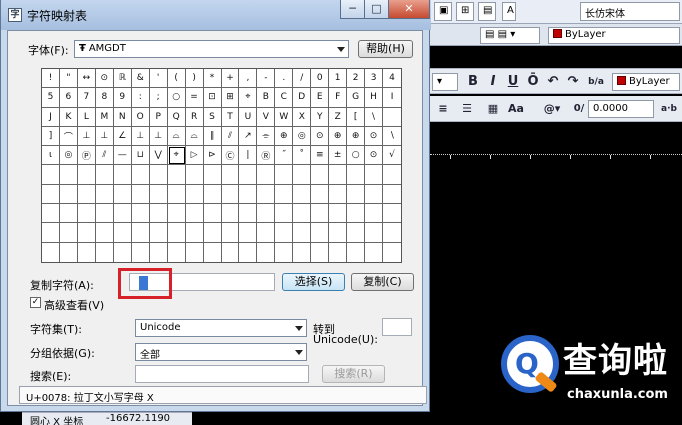 This screenshot has height=425, width=682. I want to click on select-button: 选择(S), so click(313, 282).